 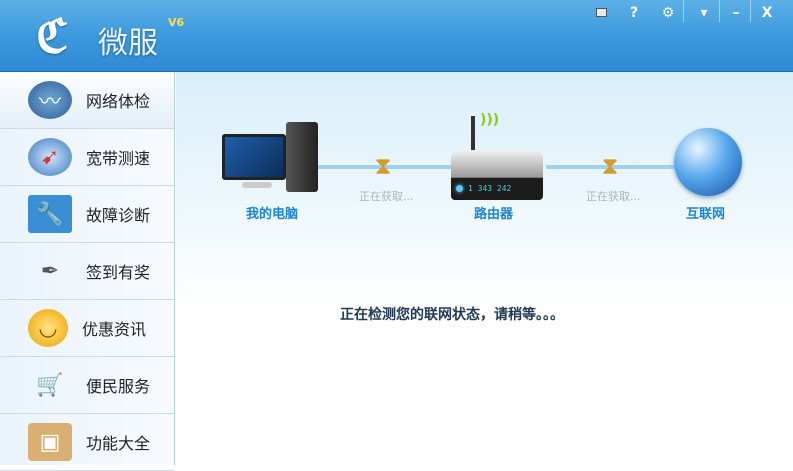 What do you see at coordinates (634, 13) in the screenshot?
I see `help-button: ?` at bounding box center [634, 13].